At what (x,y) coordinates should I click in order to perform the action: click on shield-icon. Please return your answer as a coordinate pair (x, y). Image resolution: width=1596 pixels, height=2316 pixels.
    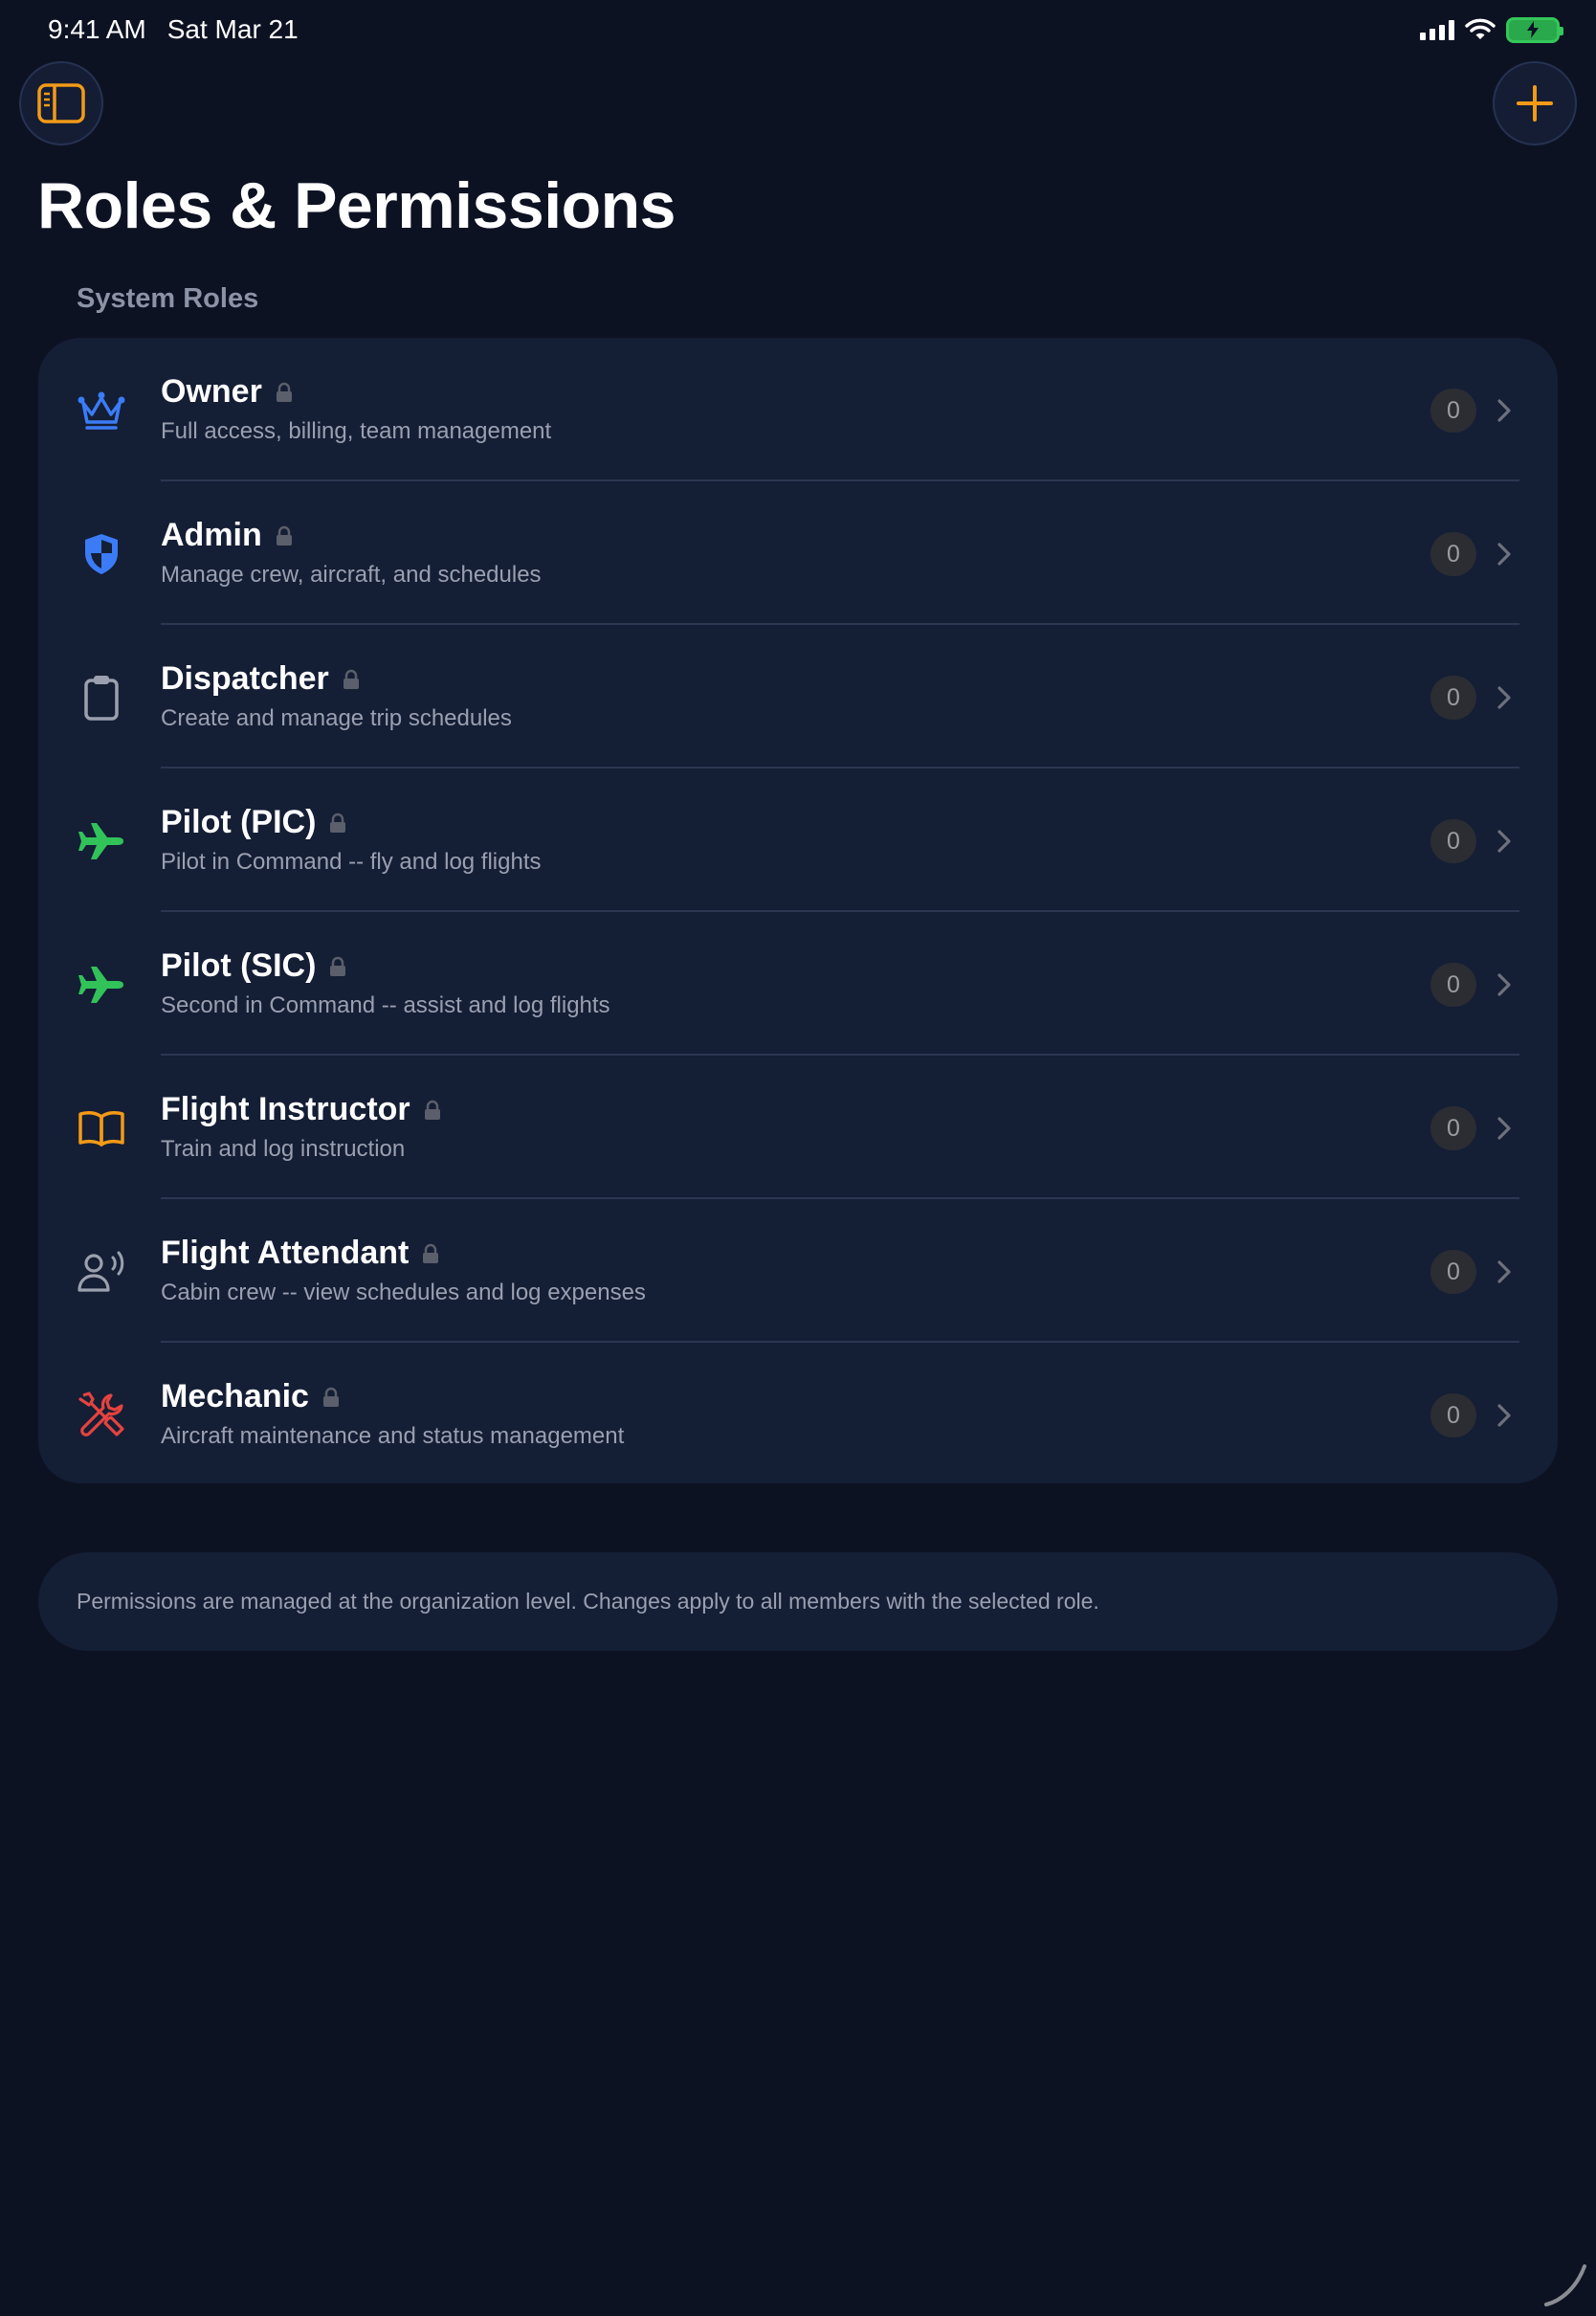
    Looking at the image, I should click on (102, 554).